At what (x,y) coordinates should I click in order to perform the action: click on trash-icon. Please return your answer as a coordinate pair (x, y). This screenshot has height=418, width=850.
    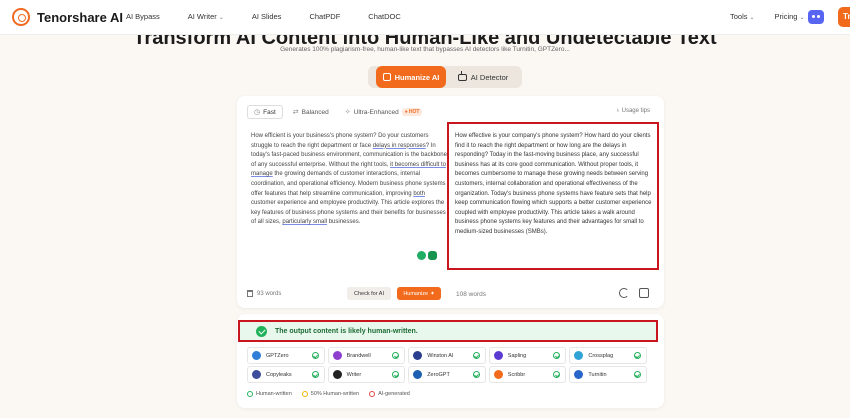
    Looking at the image, I should click on (250, 293).